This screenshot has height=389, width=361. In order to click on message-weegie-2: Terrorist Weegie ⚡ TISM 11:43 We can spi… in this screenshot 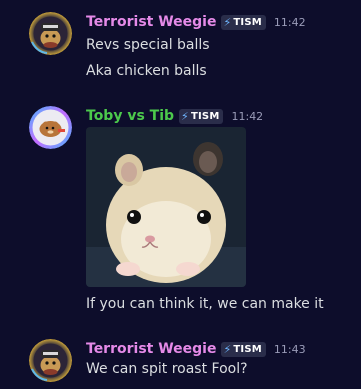, I will do `click(180, 361)`.